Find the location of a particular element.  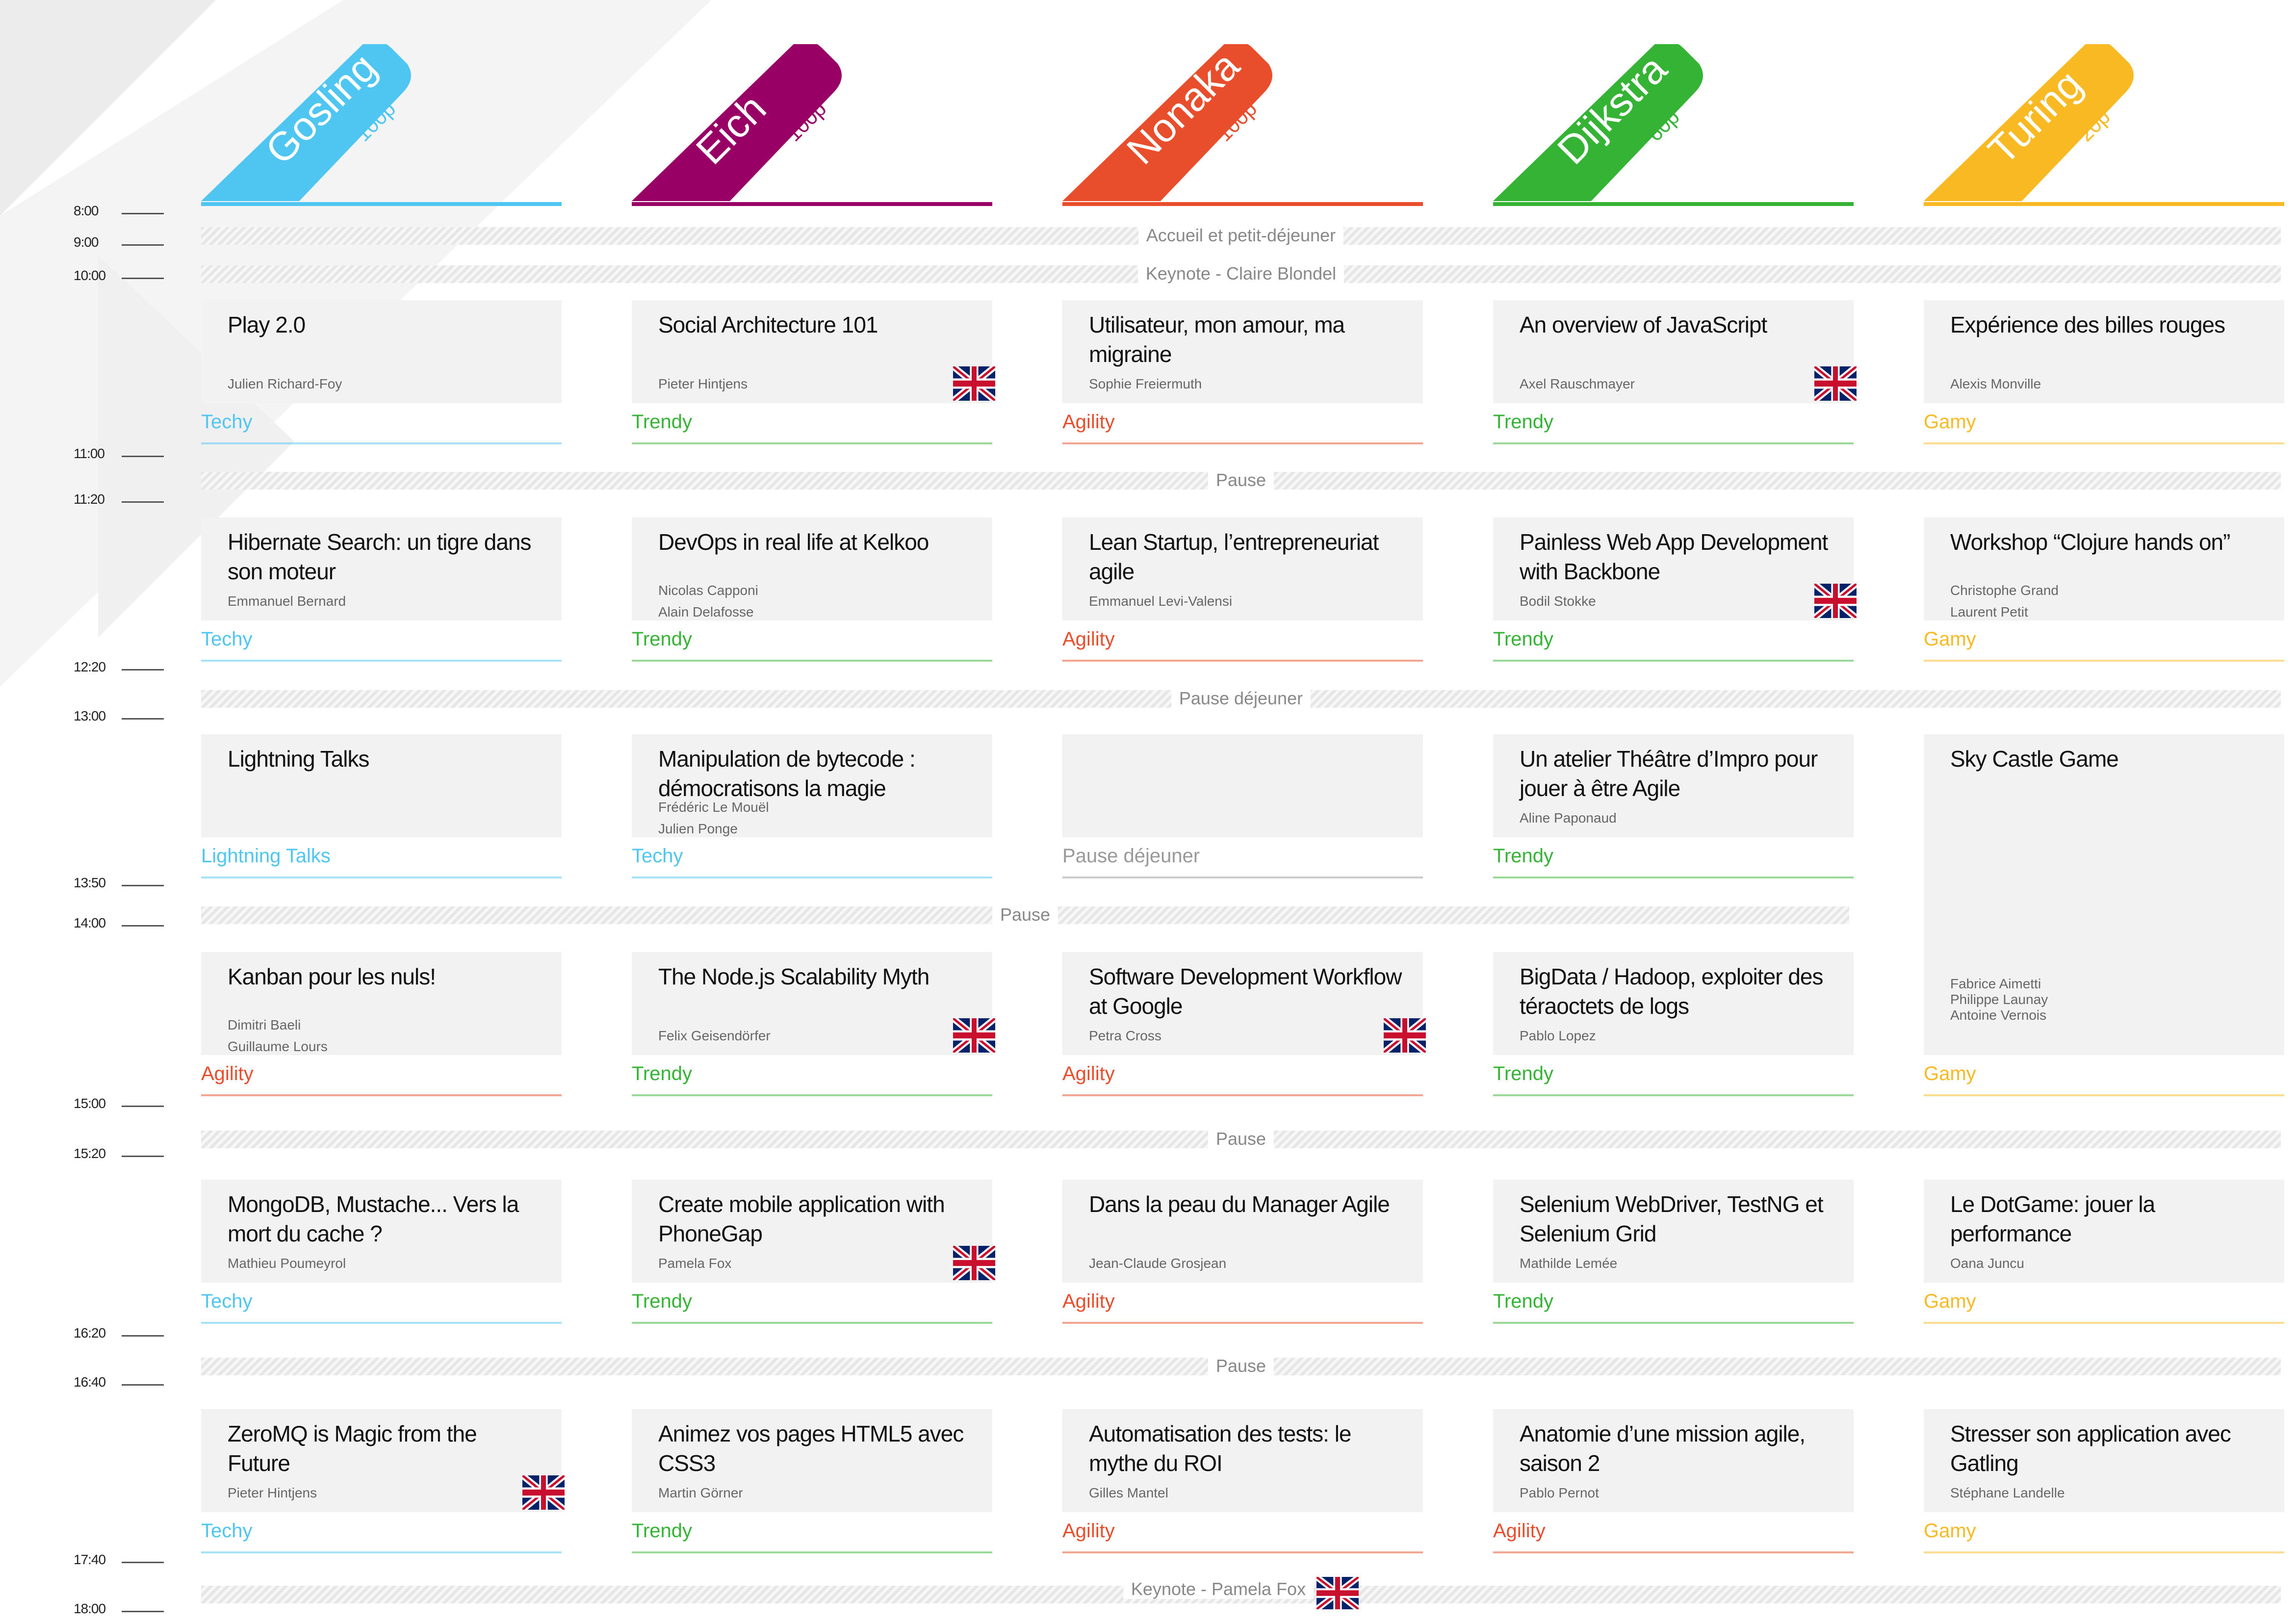

session-title: Kanban pour les nuls! is located at coordinates (332, 976).